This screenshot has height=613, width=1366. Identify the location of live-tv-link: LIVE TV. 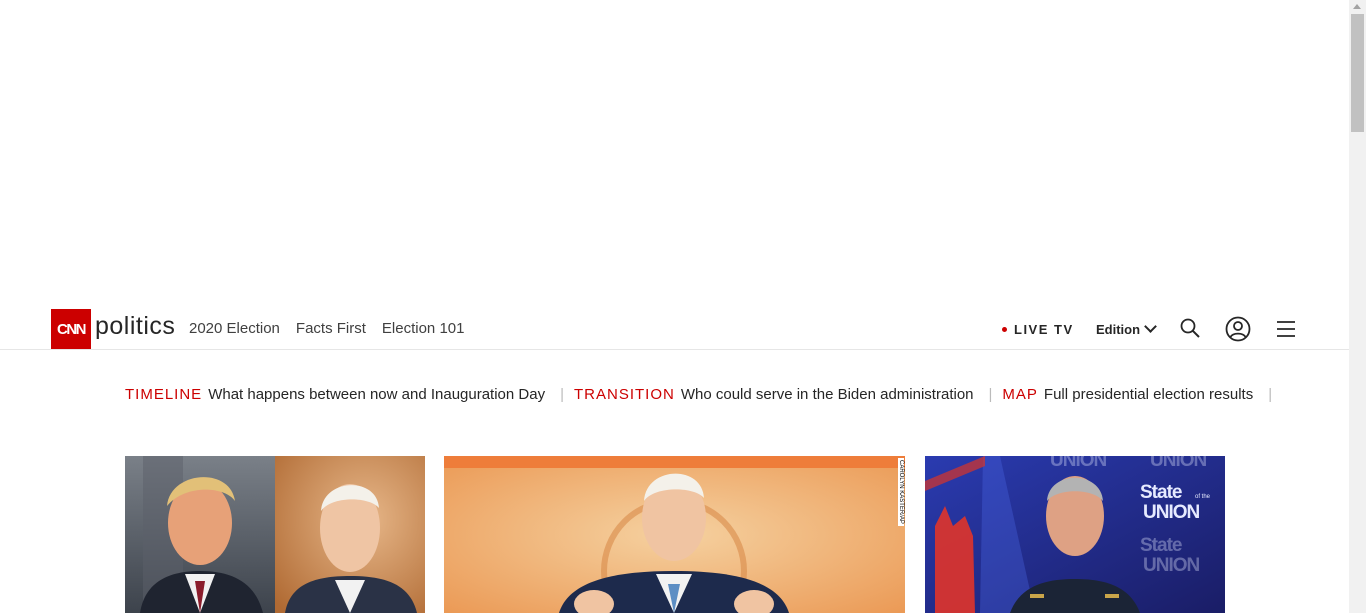
(1038, 329).